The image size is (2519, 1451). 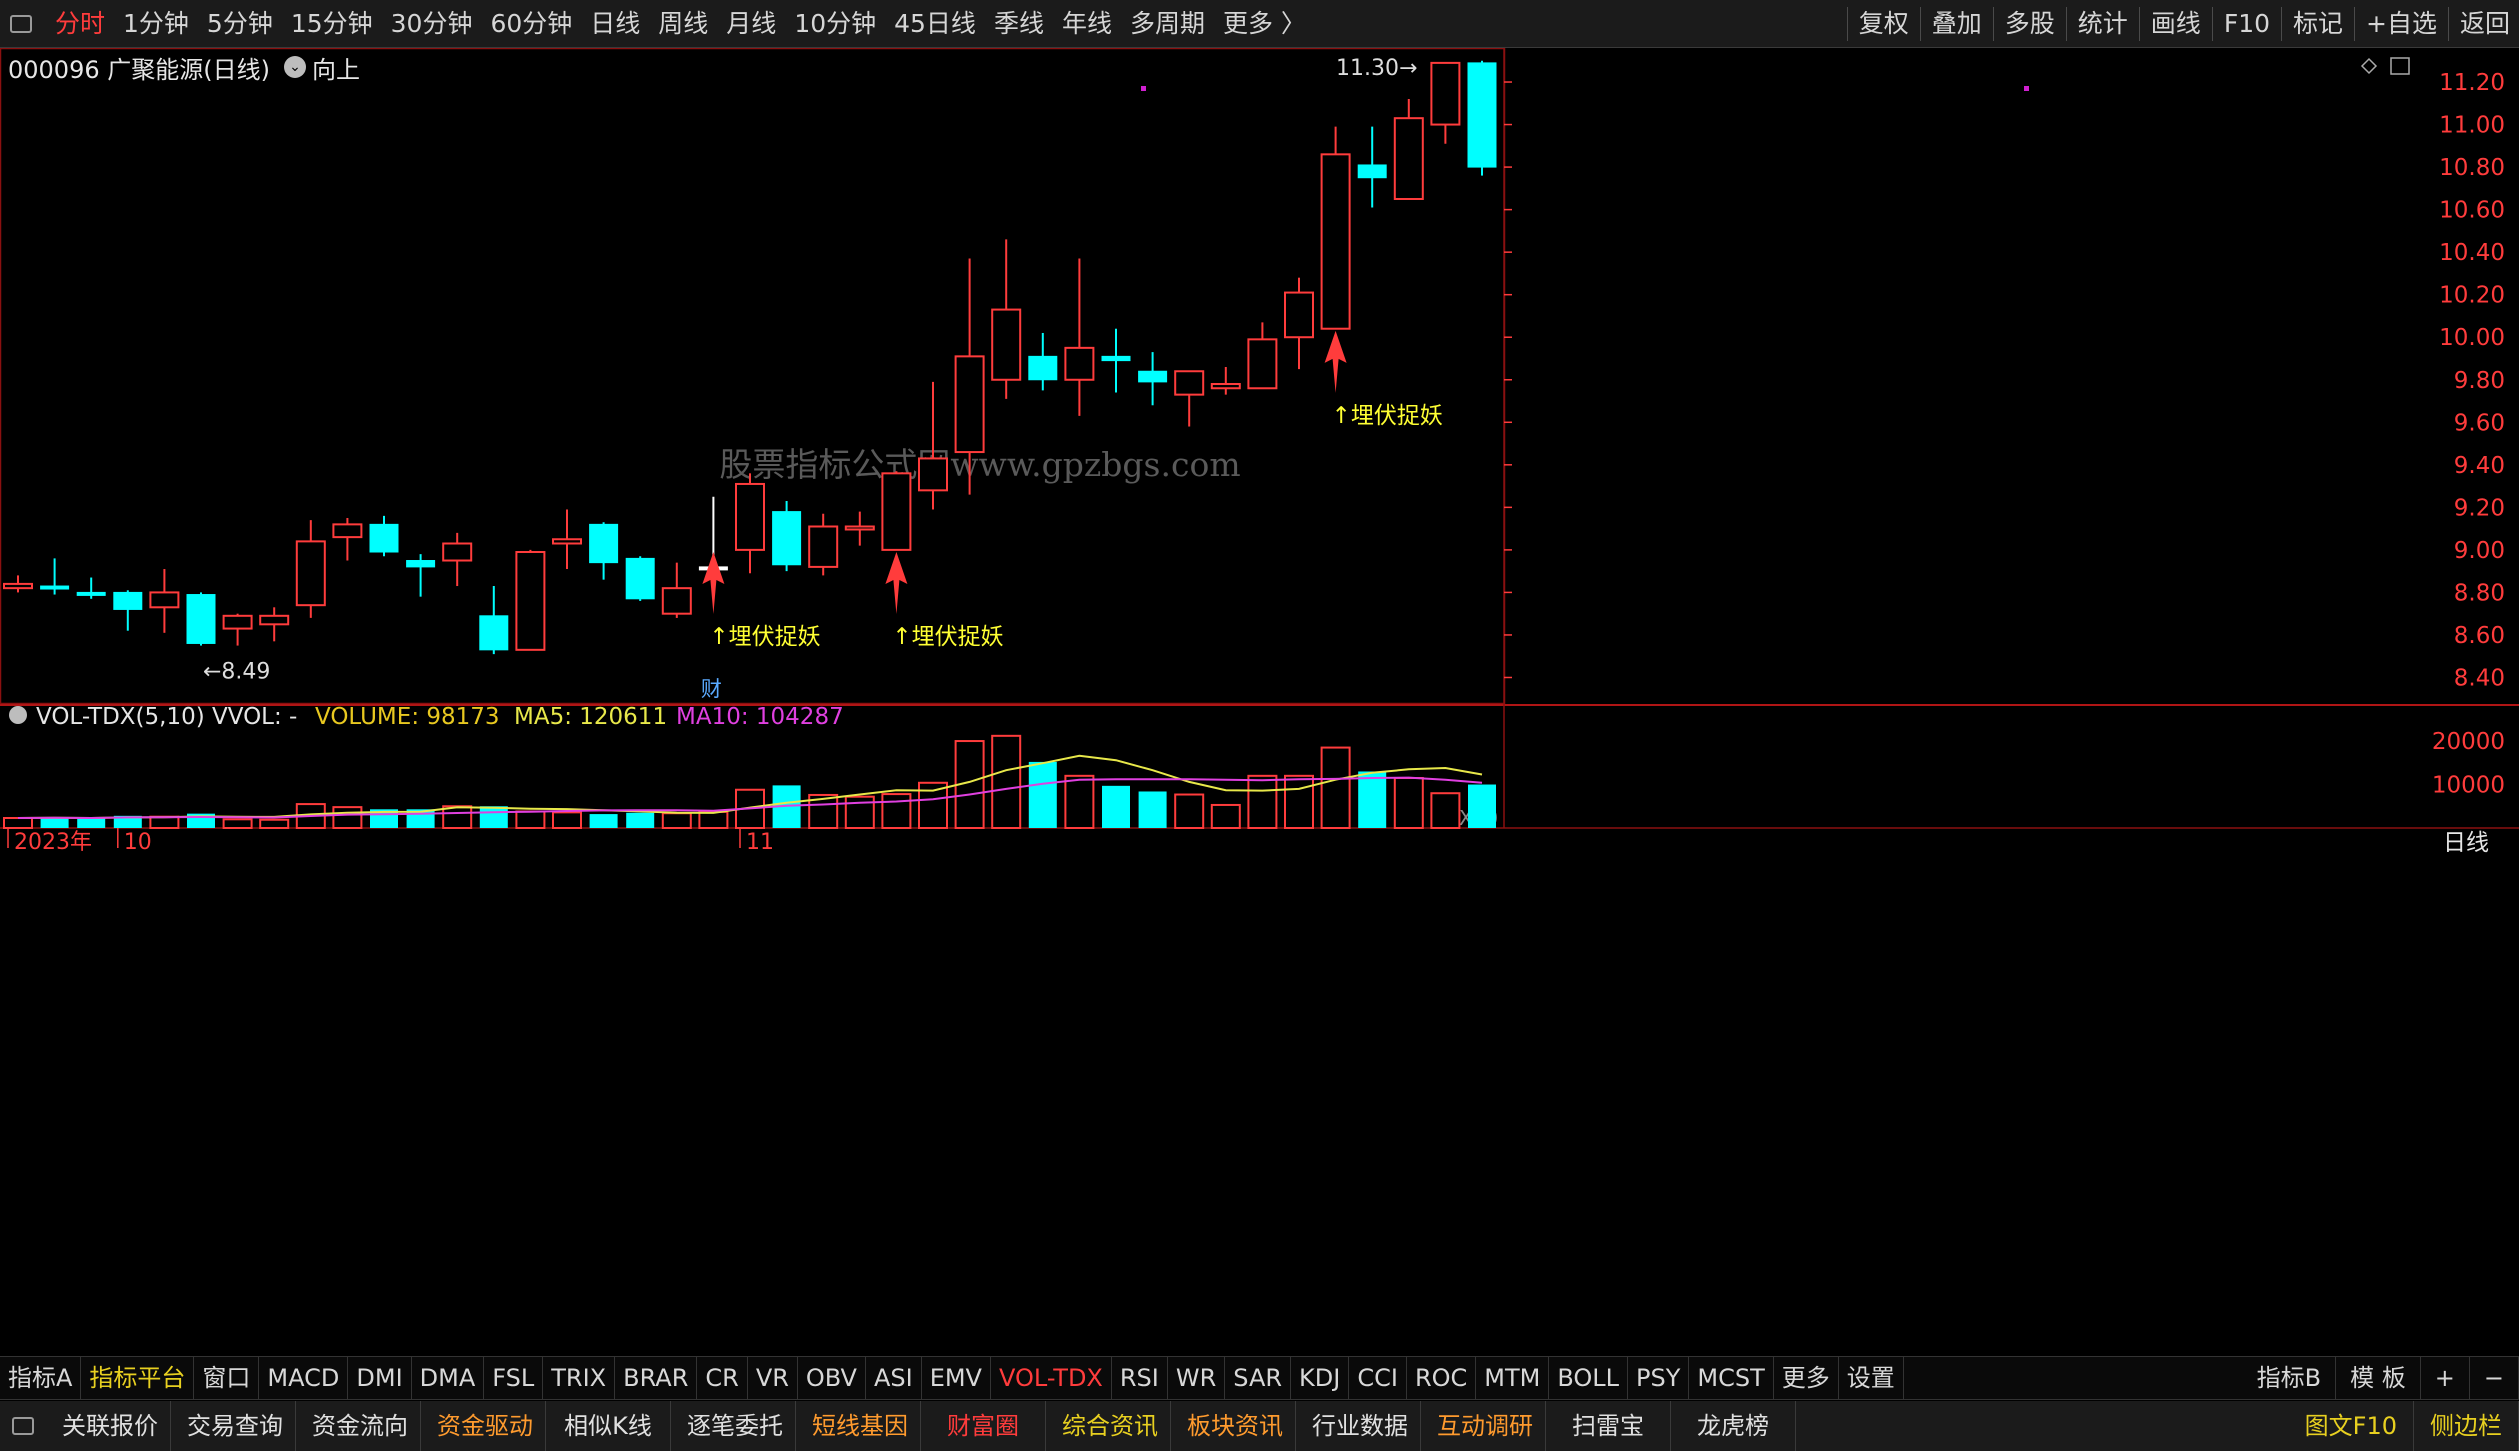 What do you see at coordinates (1589, 1378) in the screenshot?
I see `indicator-tab-22: BOLL` at bounding box center [1589, 1378].